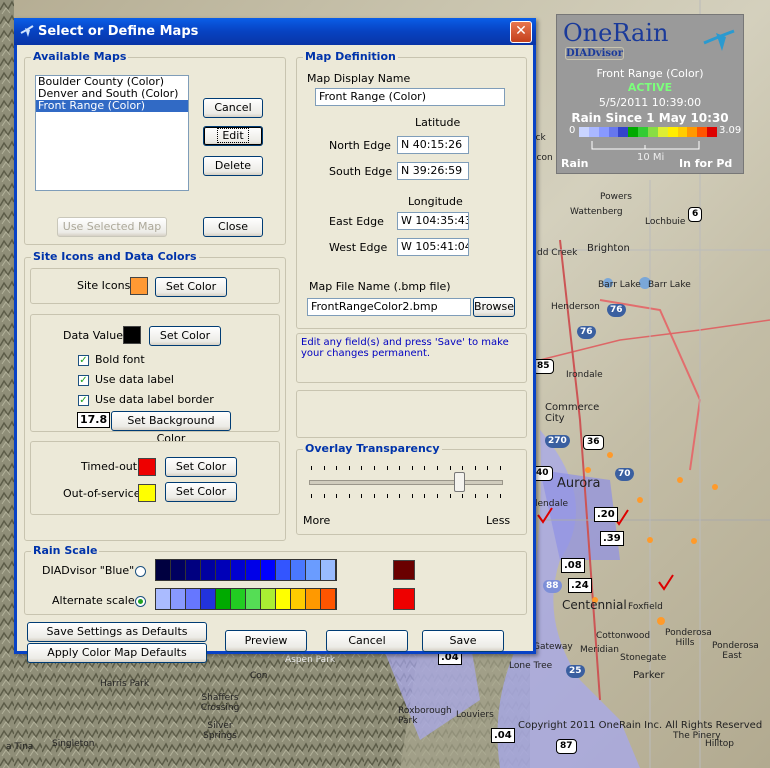  I want to click on map-place: lendale, so click(552, 504).